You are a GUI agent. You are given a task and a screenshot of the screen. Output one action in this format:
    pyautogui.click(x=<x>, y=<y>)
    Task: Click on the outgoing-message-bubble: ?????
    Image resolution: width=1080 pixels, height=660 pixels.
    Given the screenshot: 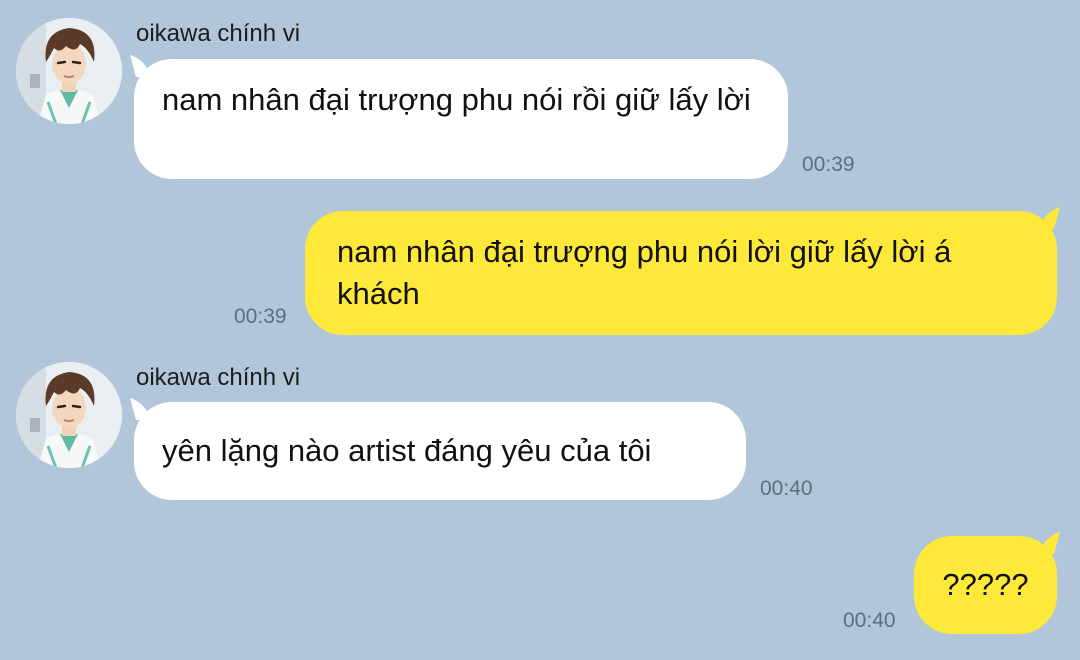 What is the action you would take?
    pyautogui.click(x=985, y=585)
    